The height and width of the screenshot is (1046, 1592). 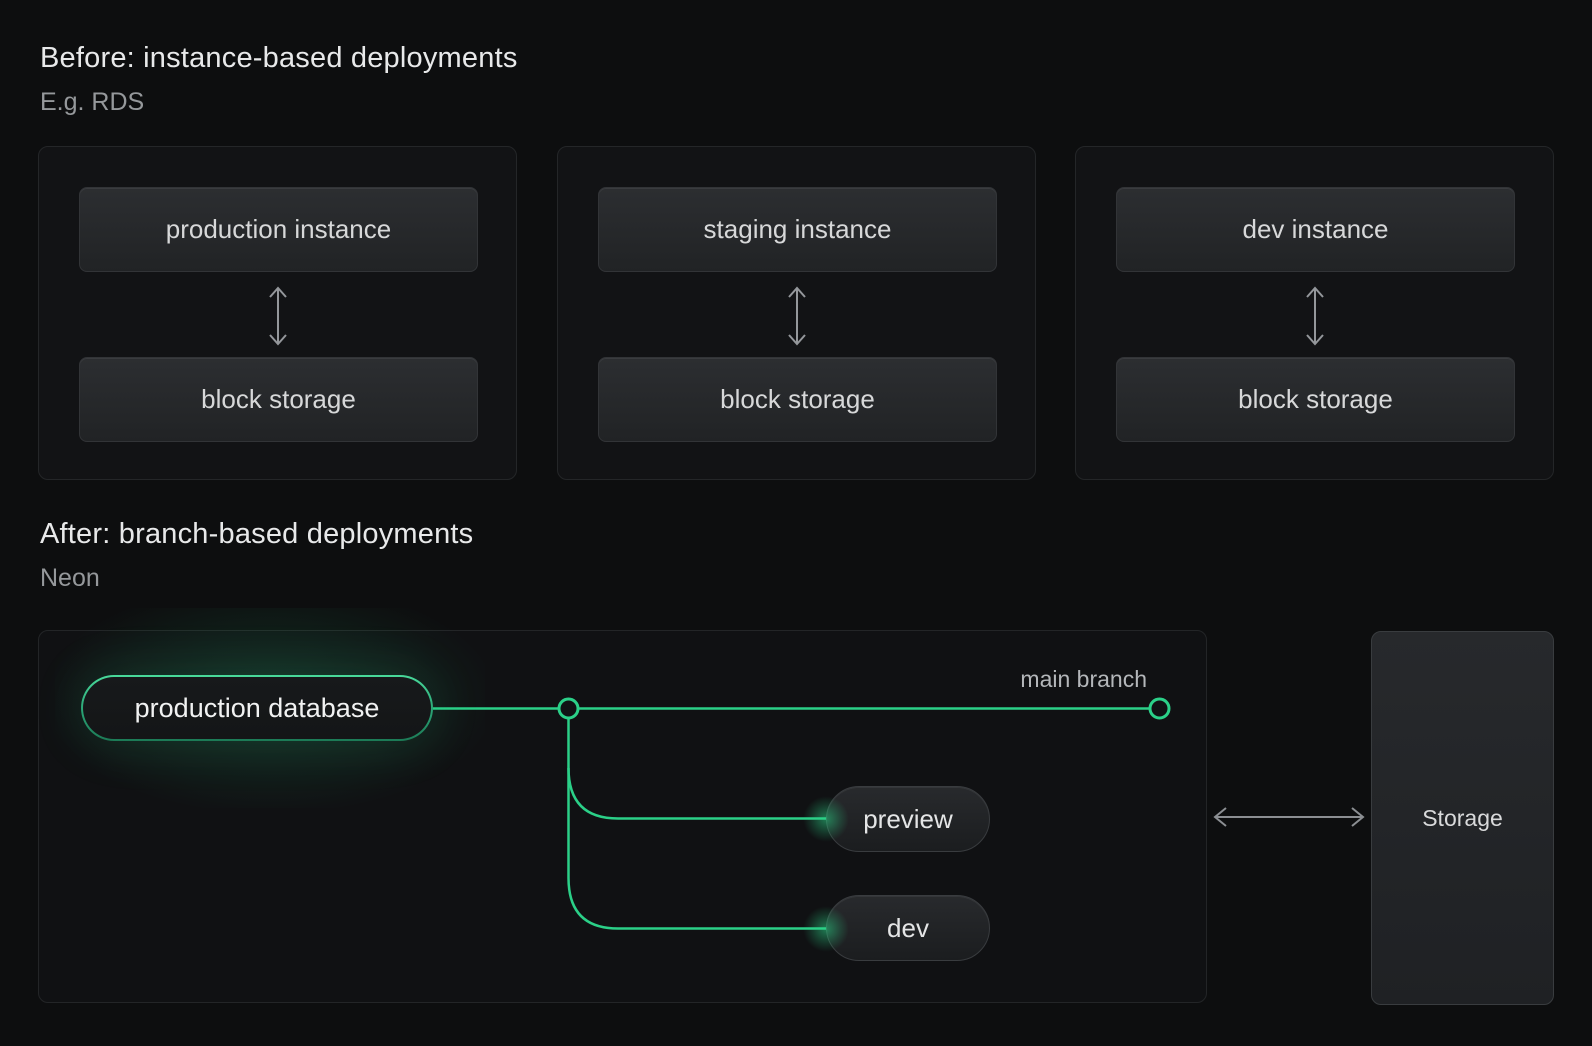 What do you see at coordinates (279, 58) in the screenshot?
I see `before-section-title: Before: instance-based deployments` at bounding box center [279, 58].